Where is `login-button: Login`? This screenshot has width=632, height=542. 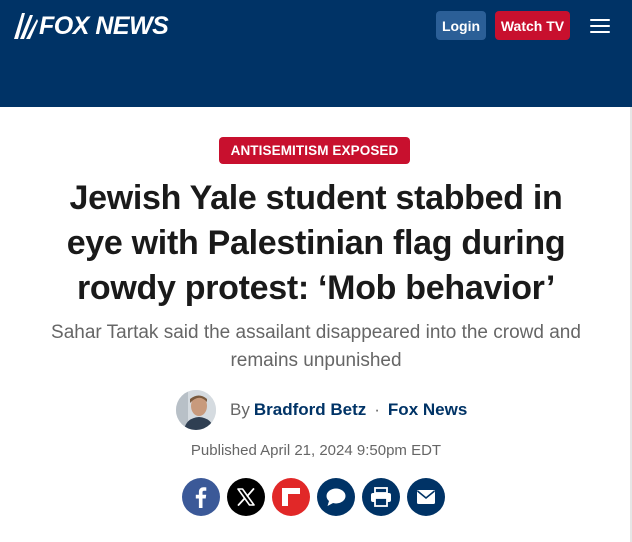
login-button: Login is located at coordinates (461, 25).